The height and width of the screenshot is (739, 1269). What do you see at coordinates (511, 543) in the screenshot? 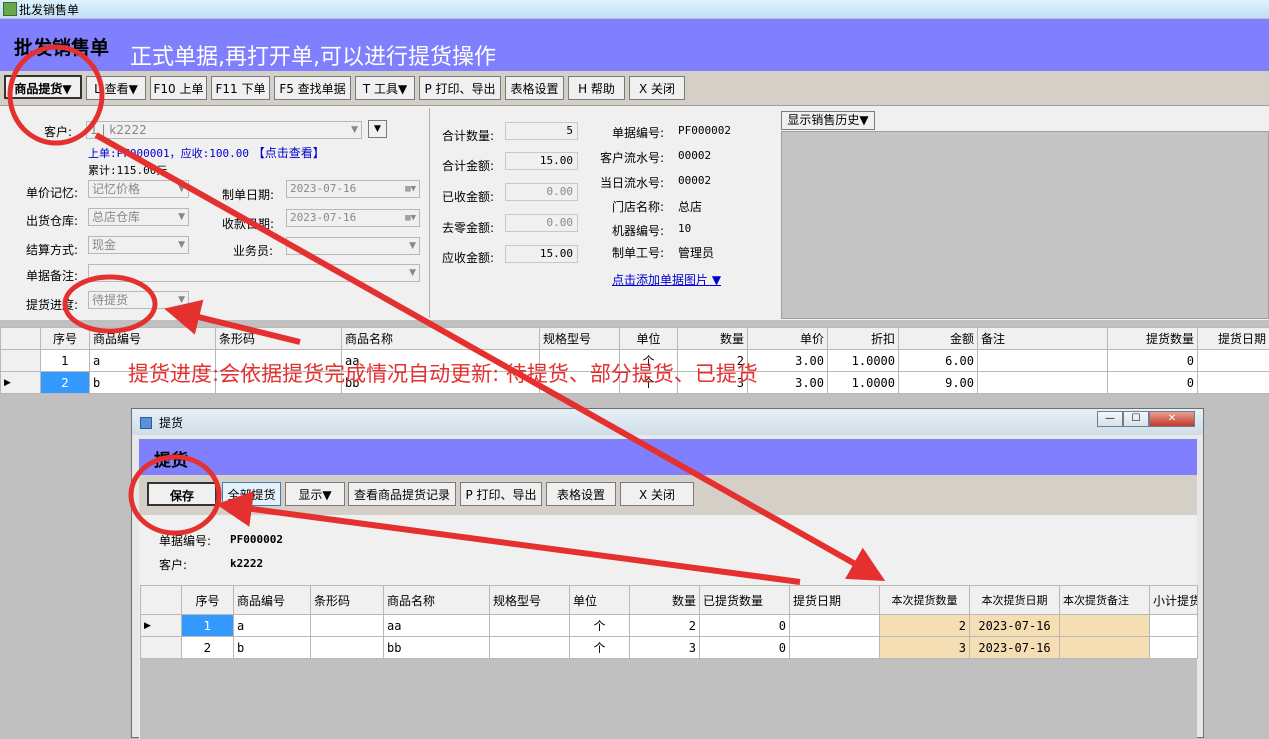
I see `arrow-to-save` at bounding box center [511, 543].